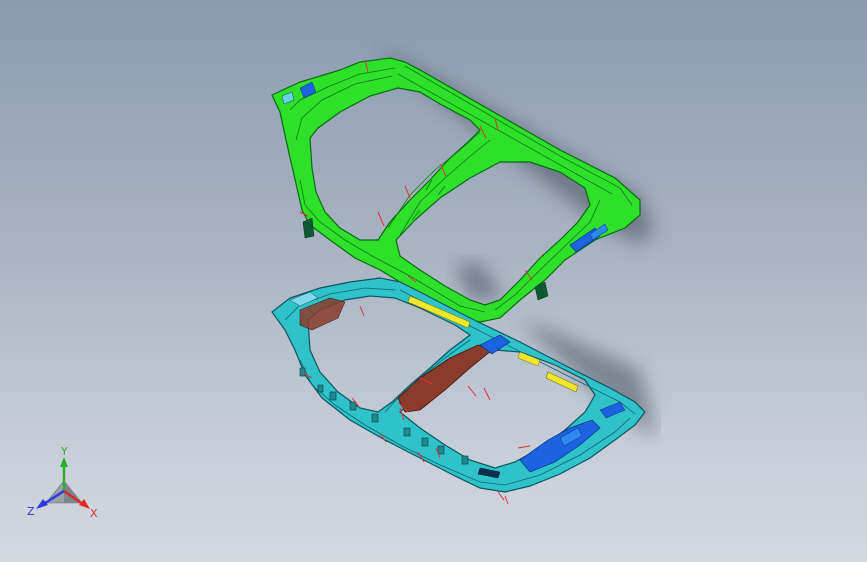 The height and width of the screenshot is (562, 867). What do you see at coordinates (64, 485) in the screenshot?
I see `orientation-triad: Y X Z` at bounding box center [64, 485].